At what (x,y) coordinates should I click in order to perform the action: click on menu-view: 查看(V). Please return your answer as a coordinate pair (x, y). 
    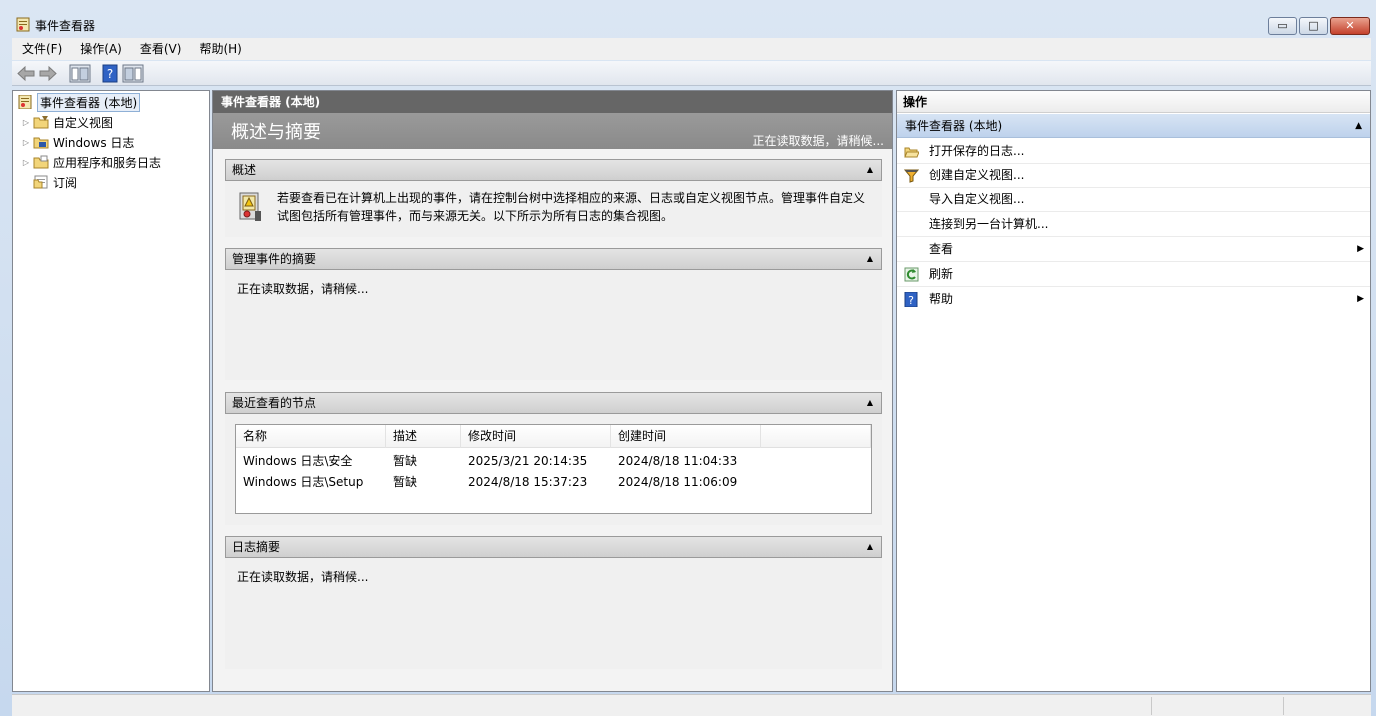
    Looking at the image, I should click on (160, 49).